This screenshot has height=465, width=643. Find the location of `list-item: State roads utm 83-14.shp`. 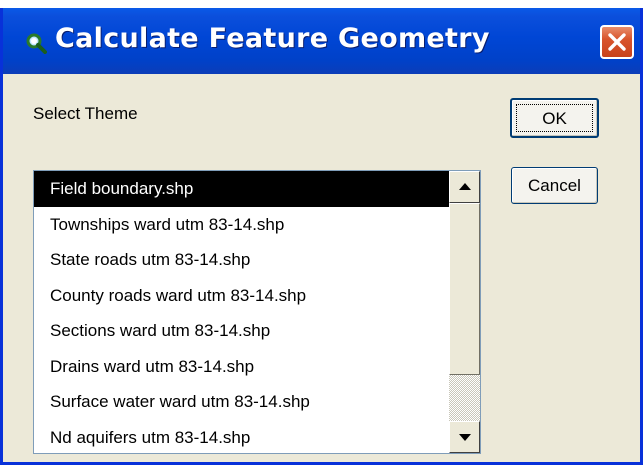

list-item: State roads utm 83-14.shp is located at coordinates (241, 260).